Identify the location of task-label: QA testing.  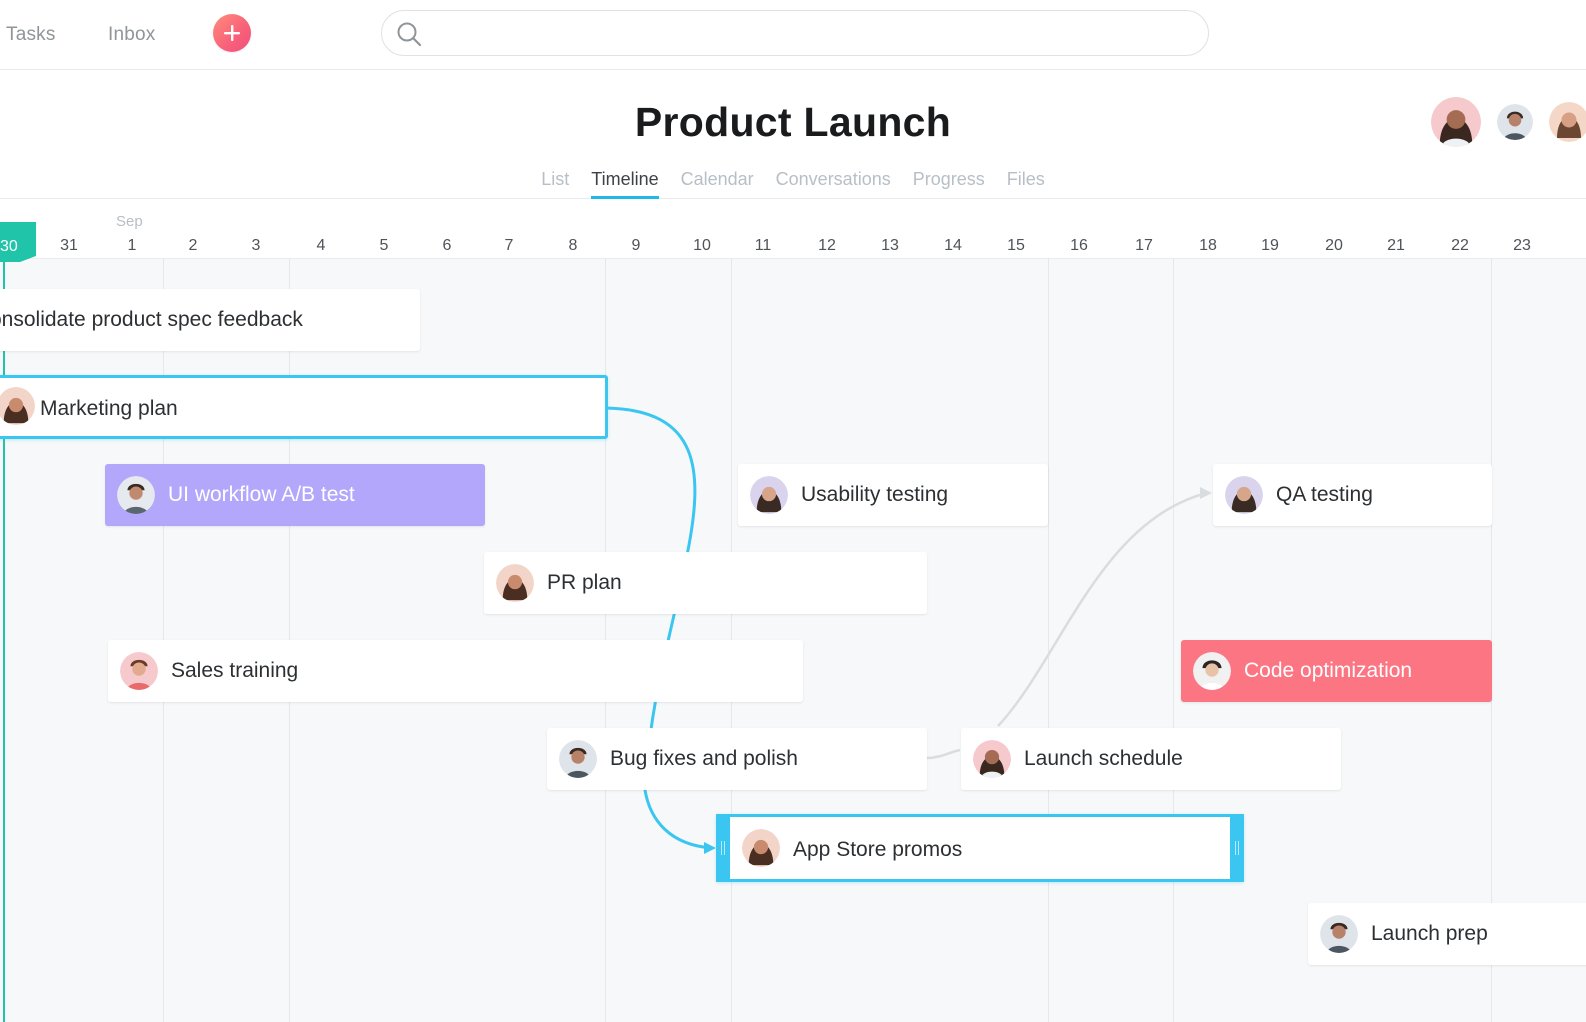
(1324, 494).